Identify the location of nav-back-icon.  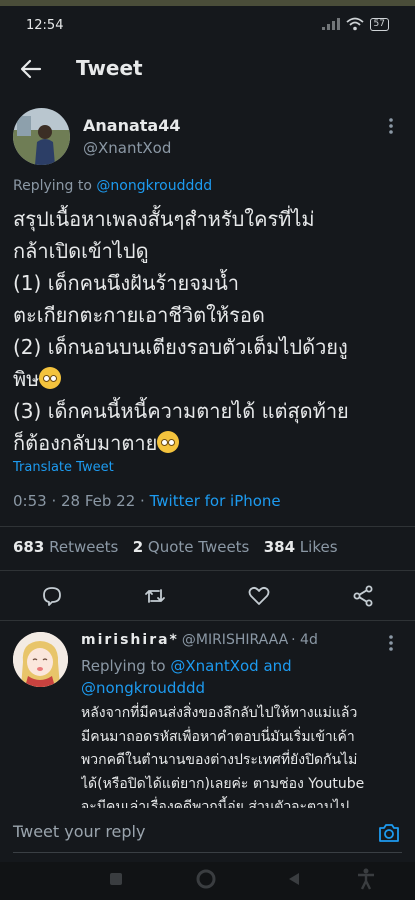
(294, 879).